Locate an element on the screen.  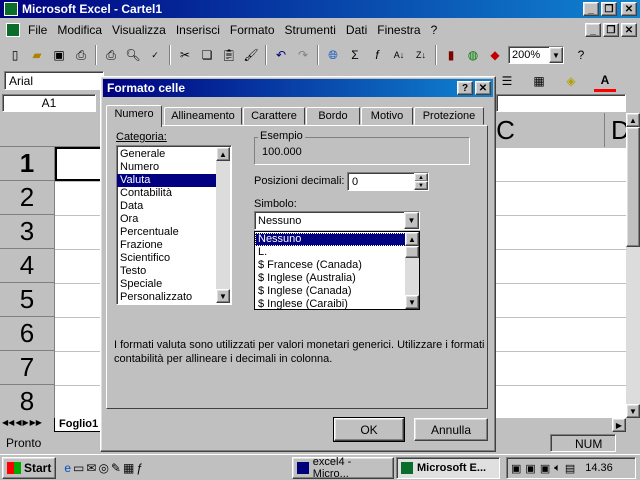
menu-visualizza: Visualizza is located at coordinates (139, 30).